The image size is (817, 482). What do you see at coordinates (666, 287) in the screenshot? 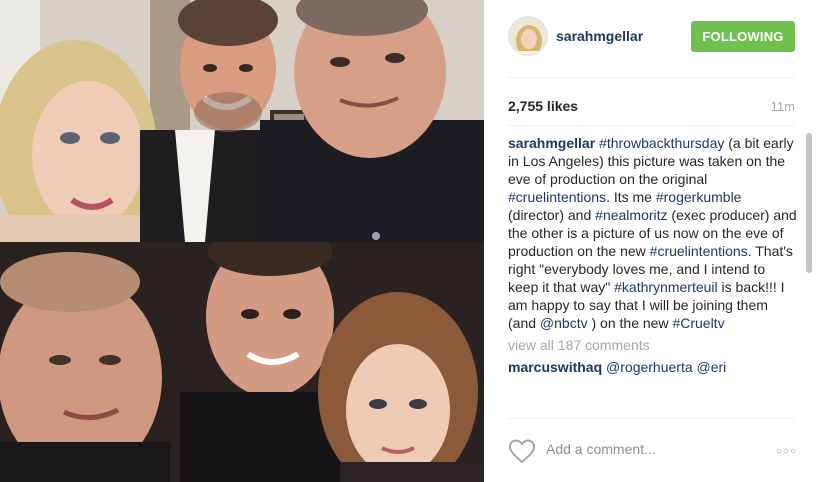
I see `hashtag-kathrynmerteuil: #kathrynmerteuil` at bounding box center [666, 287].